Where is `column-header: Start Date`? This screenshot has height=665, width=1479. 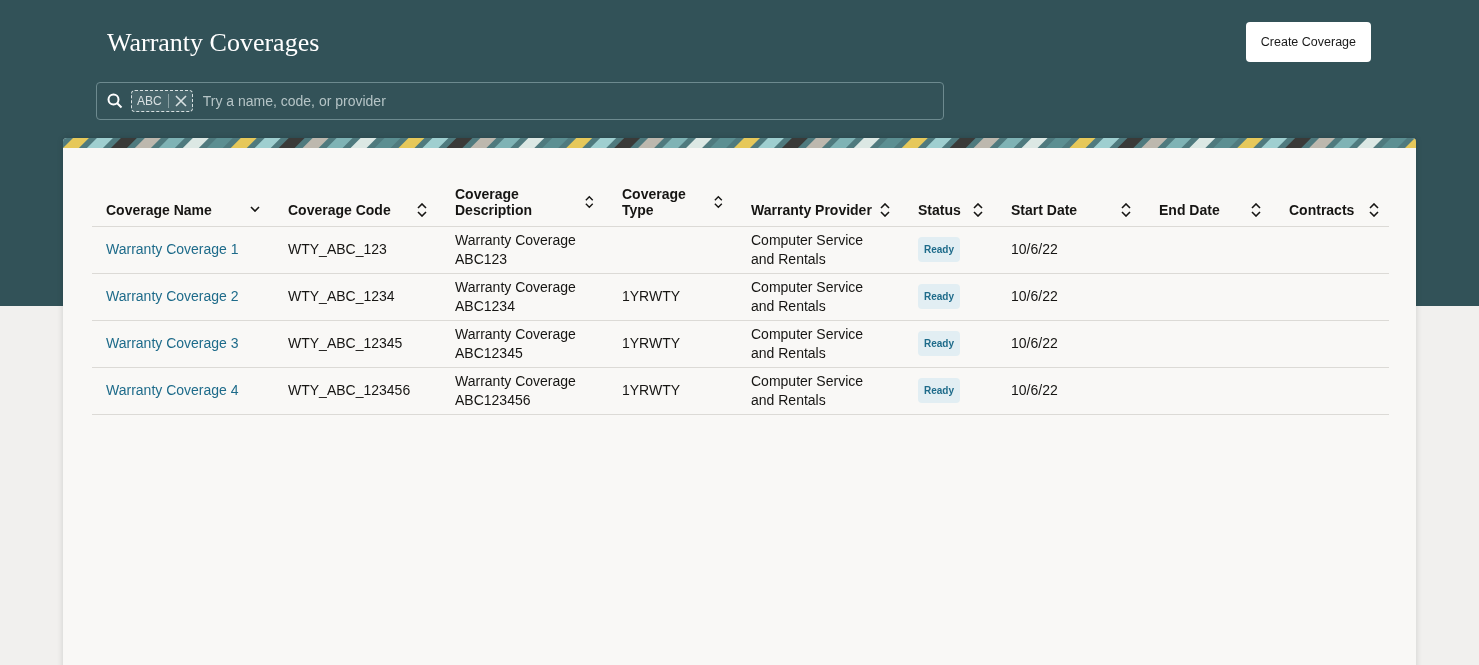 column-header: Start Date is located at coordinates (1044, 209).